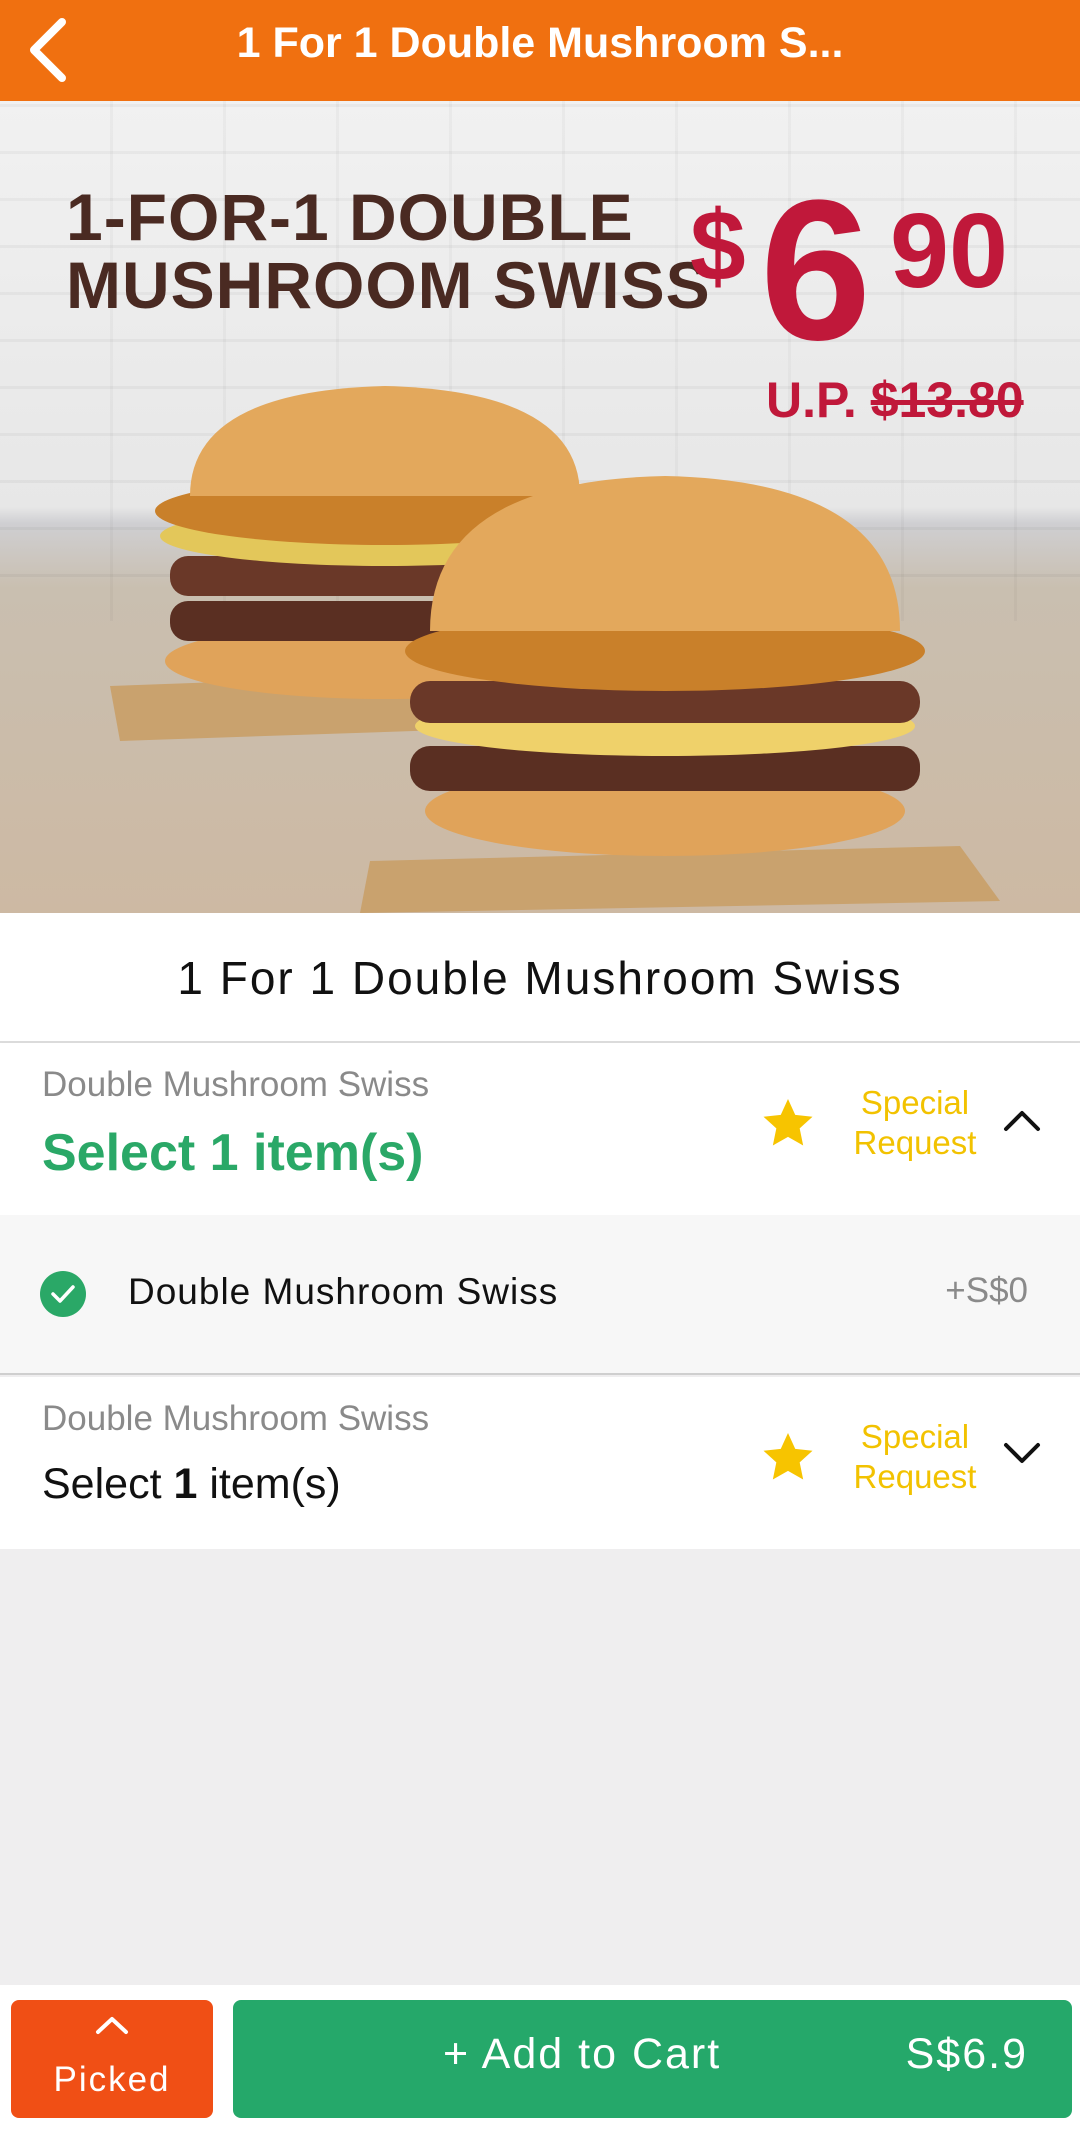  I want to click on cart-total-price: S$6.9, so click(966, 2054).